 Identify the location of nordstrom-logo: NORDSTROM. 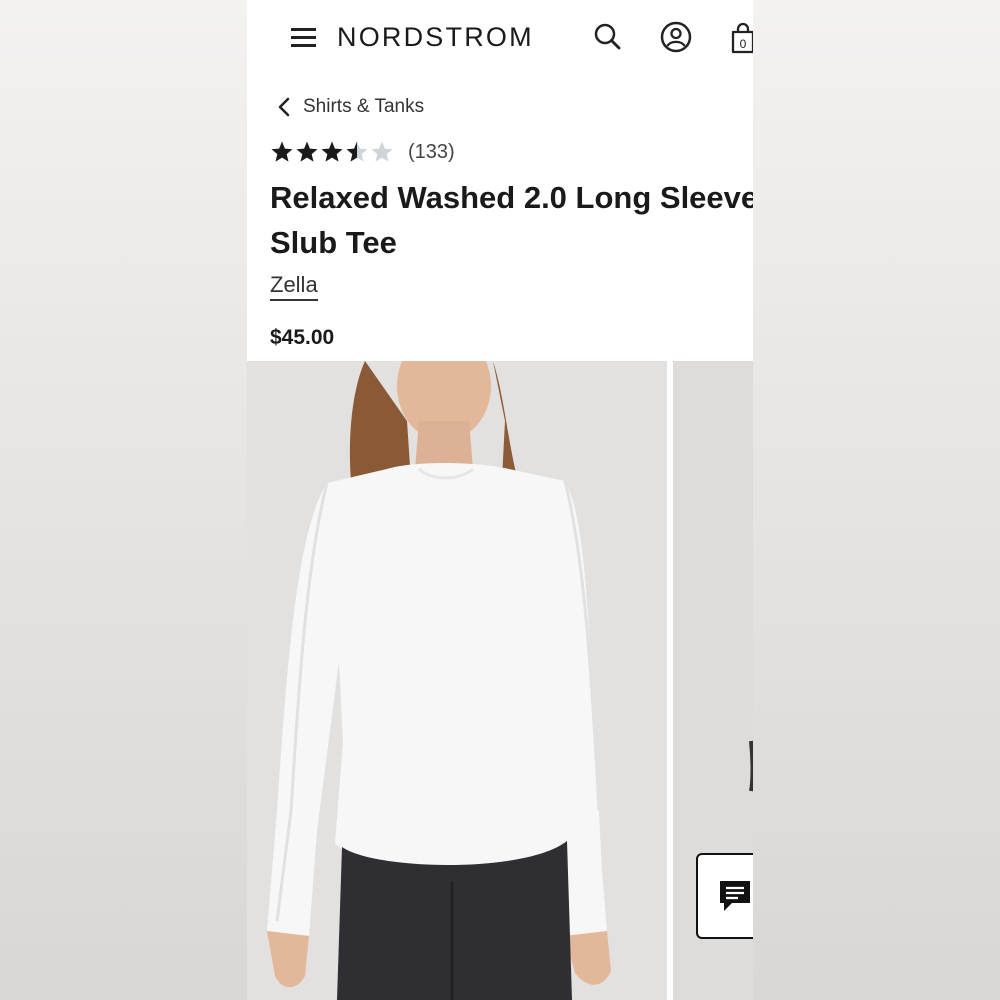
(435, 37).